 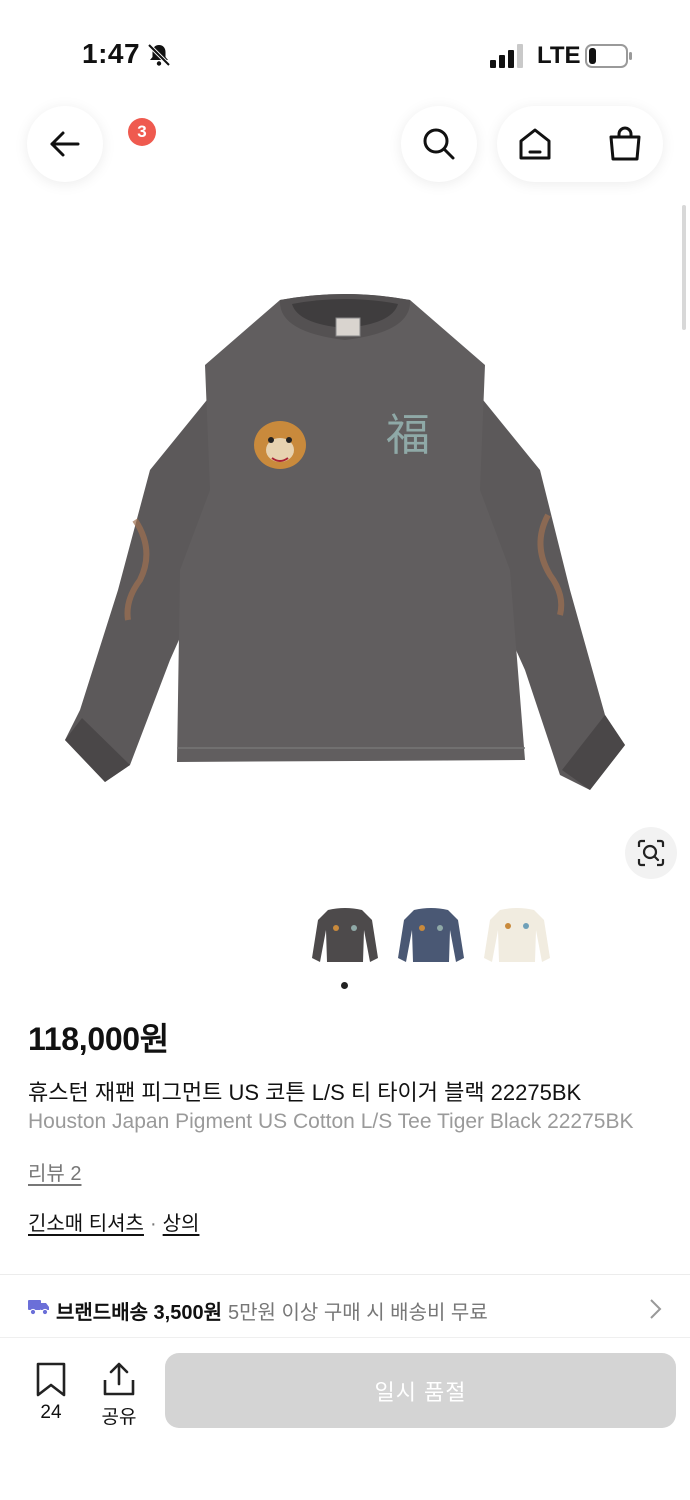 What do you see at coordinates (580, 144) in the screenshot?
I see `home-cart-group` at bounding box center [580, 144].